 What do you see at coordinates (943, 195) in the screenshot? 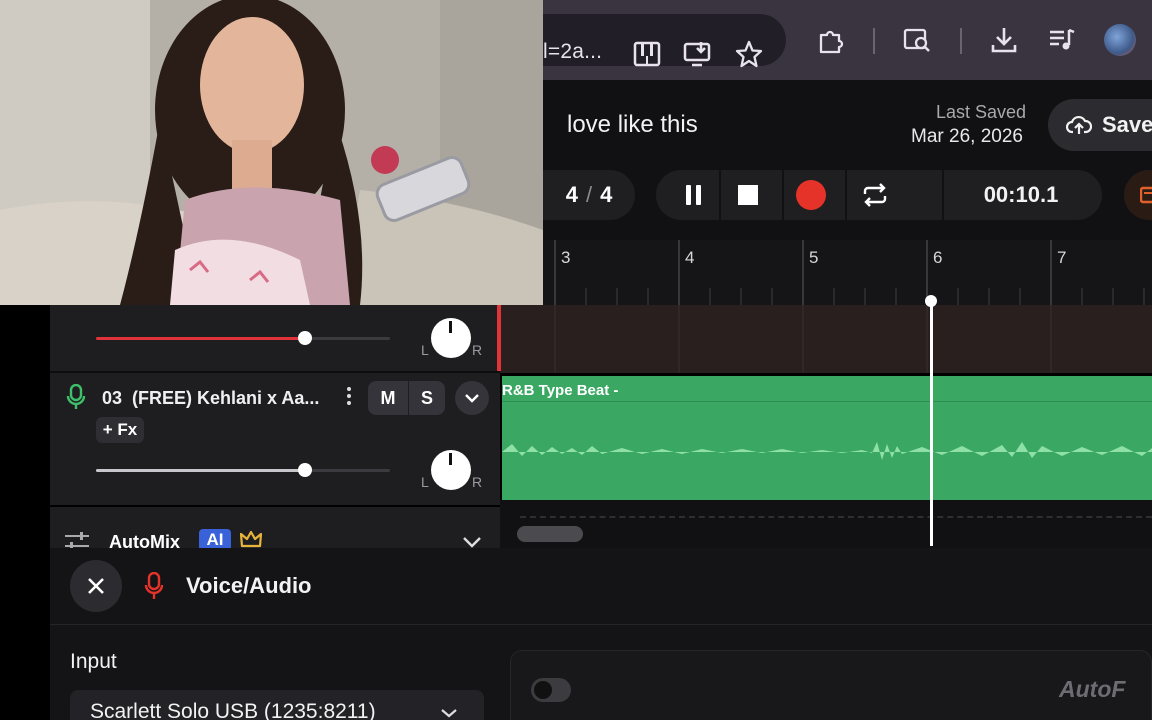
I see `transport-divider` at bounding box center [943, 195].